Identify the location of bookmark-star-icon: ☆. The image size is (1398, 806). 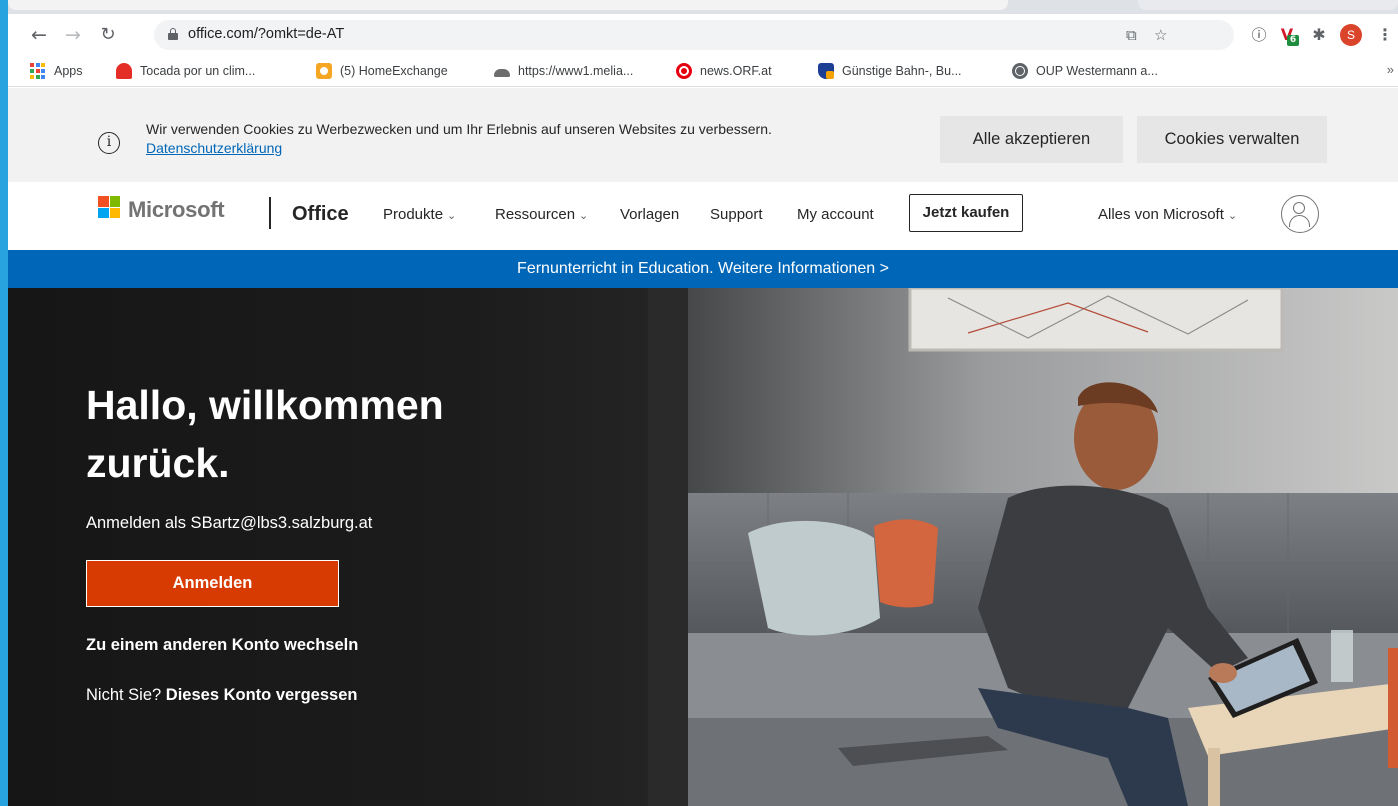
(1160, 35).